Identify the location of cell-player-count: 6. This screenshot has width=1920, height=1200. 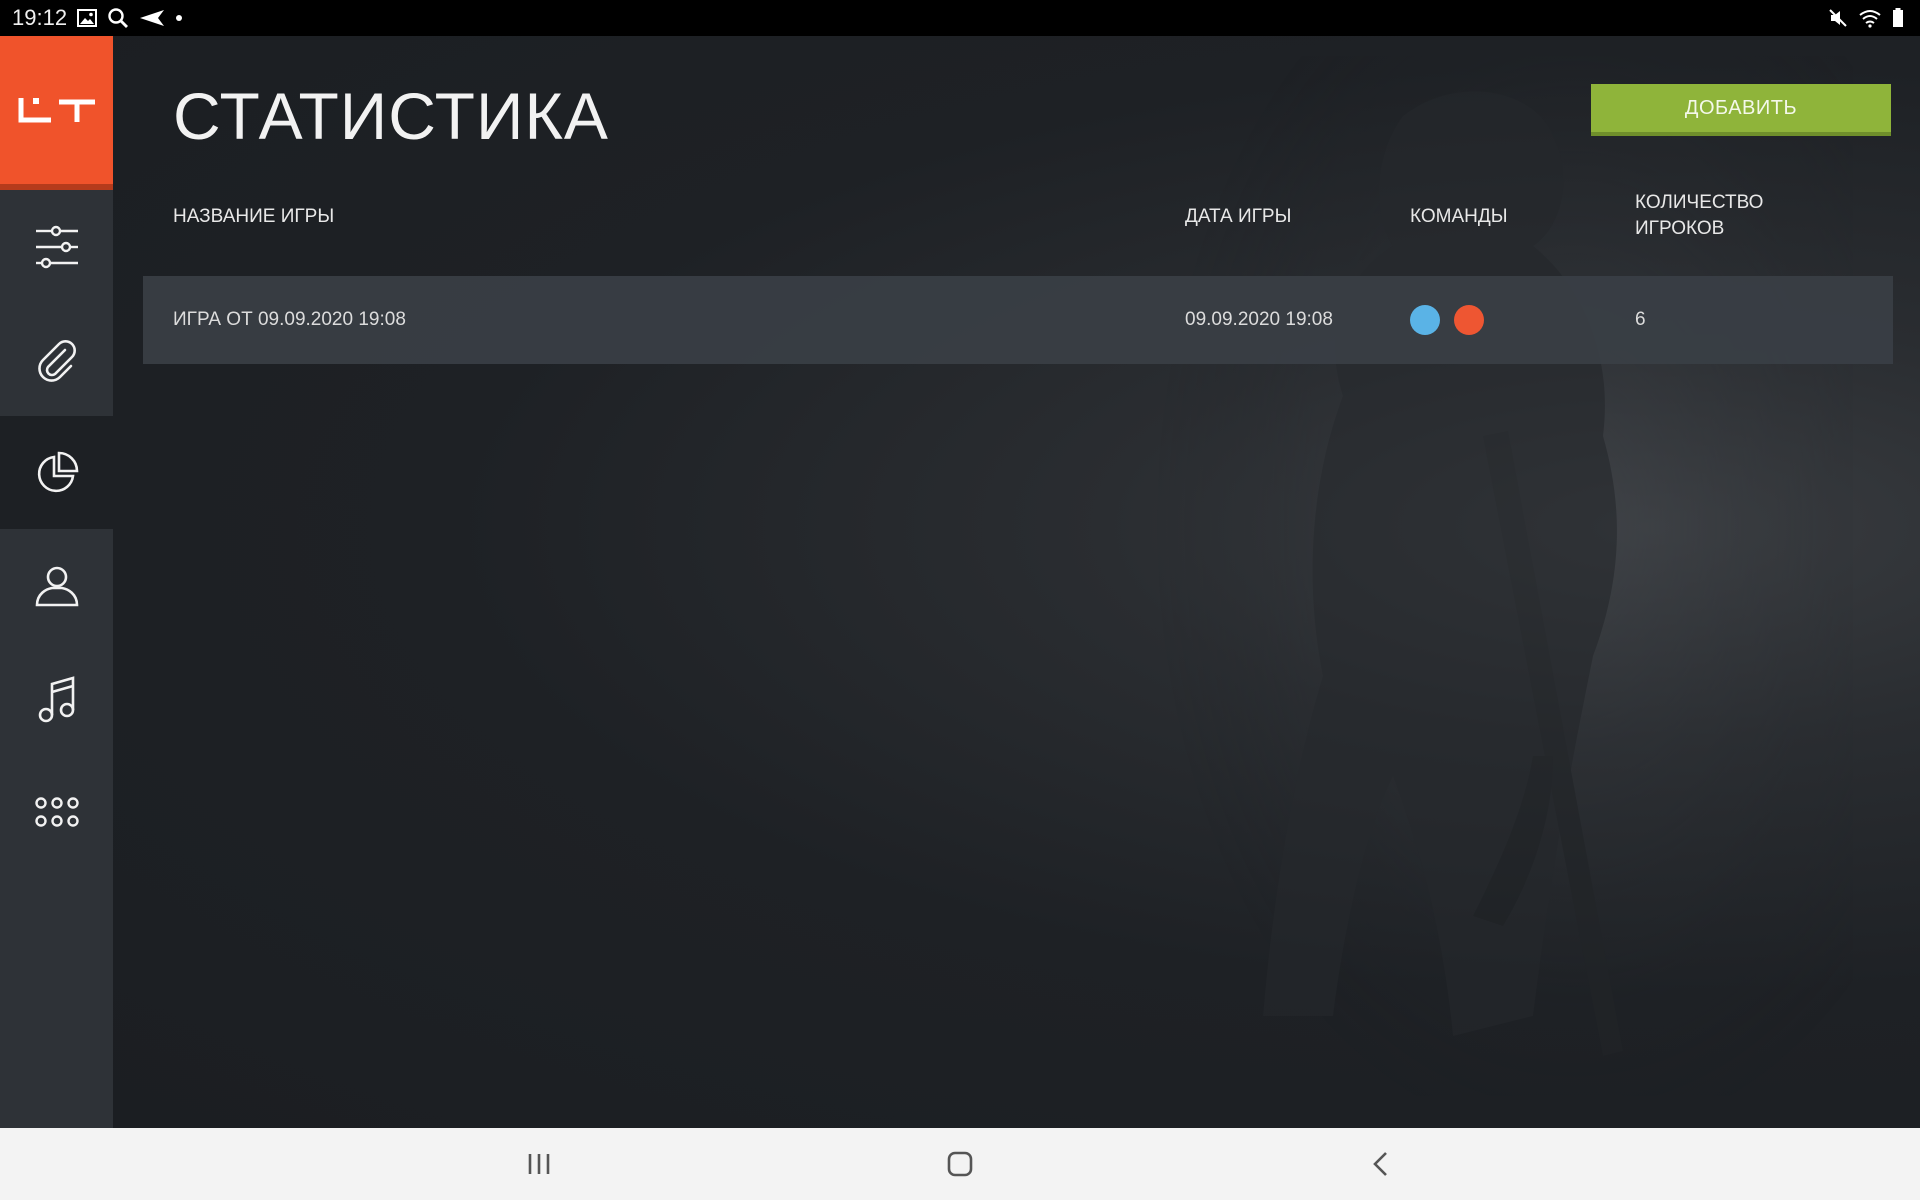
(1640, 319).